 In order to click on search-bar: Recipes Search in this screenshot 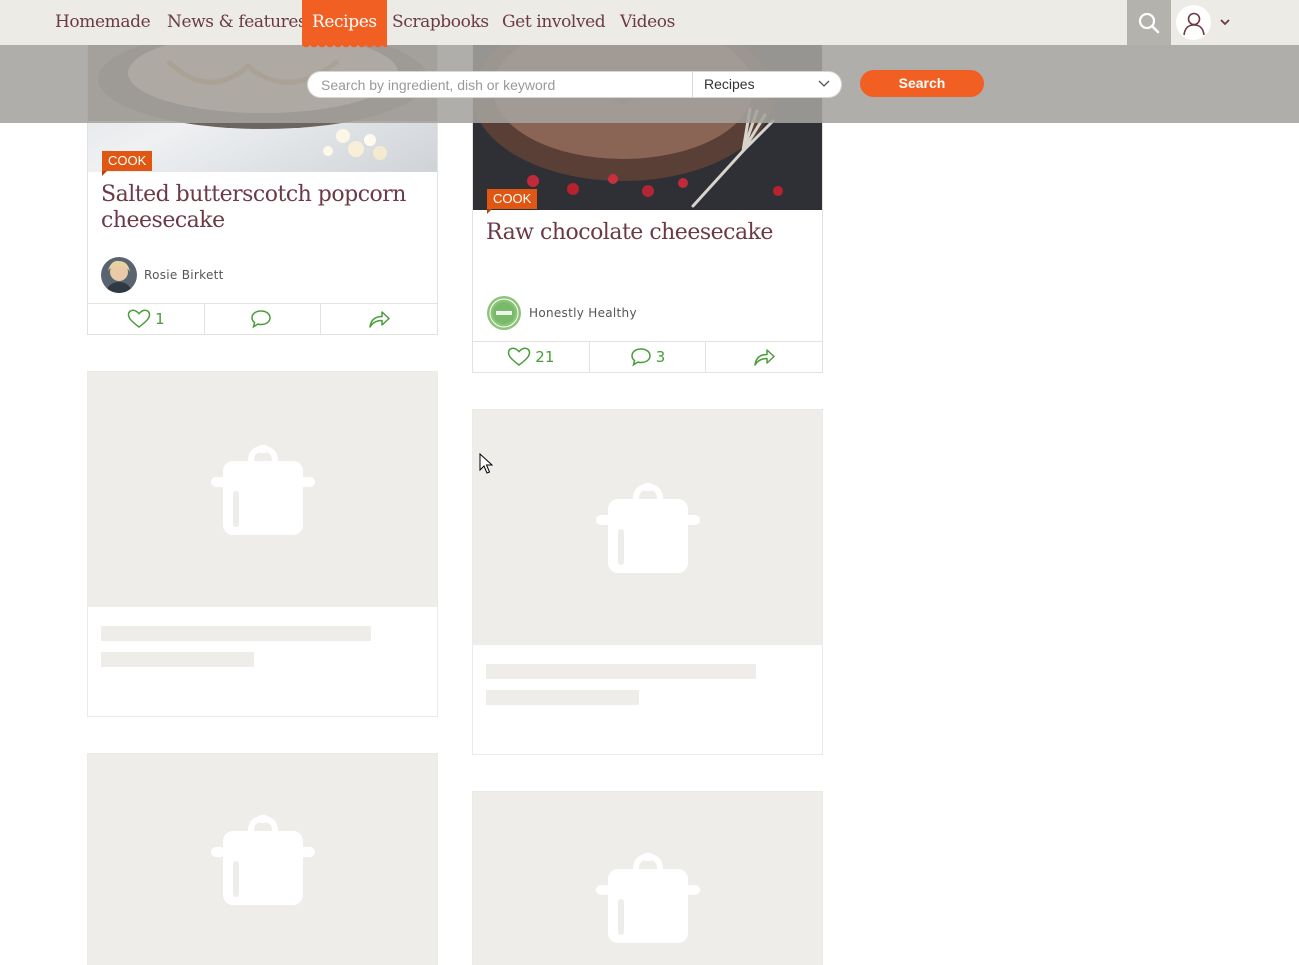, I will do `click(649, 84)`.